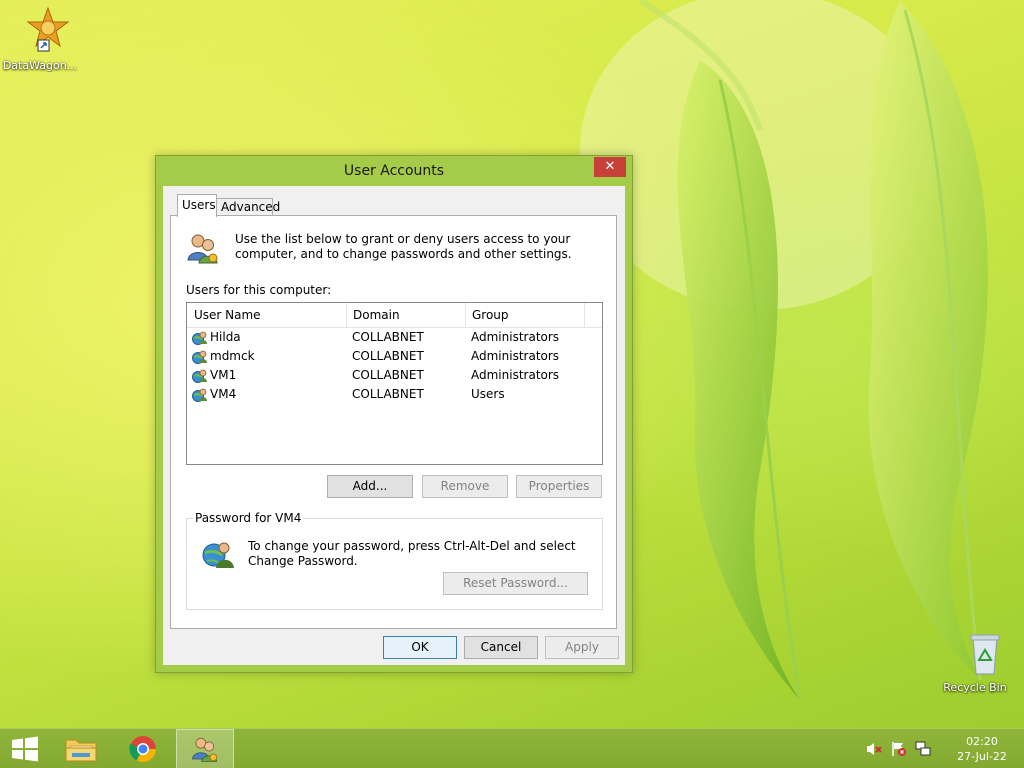 This screenshot has height=768, width=1024. What do you see at coordinates (225, 337) in the screenshot?
I see `cell-user-name: Hilda` at bounding box center [225, 337].